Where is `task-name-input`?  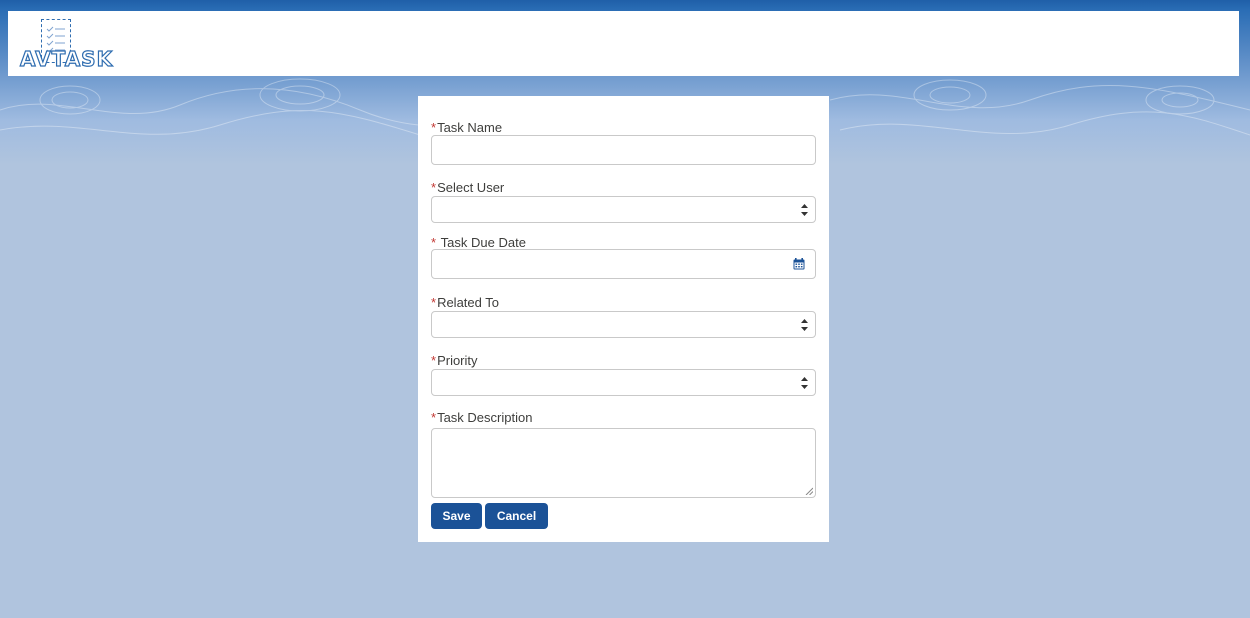
task-name-input is located at coordinates (623, 150).